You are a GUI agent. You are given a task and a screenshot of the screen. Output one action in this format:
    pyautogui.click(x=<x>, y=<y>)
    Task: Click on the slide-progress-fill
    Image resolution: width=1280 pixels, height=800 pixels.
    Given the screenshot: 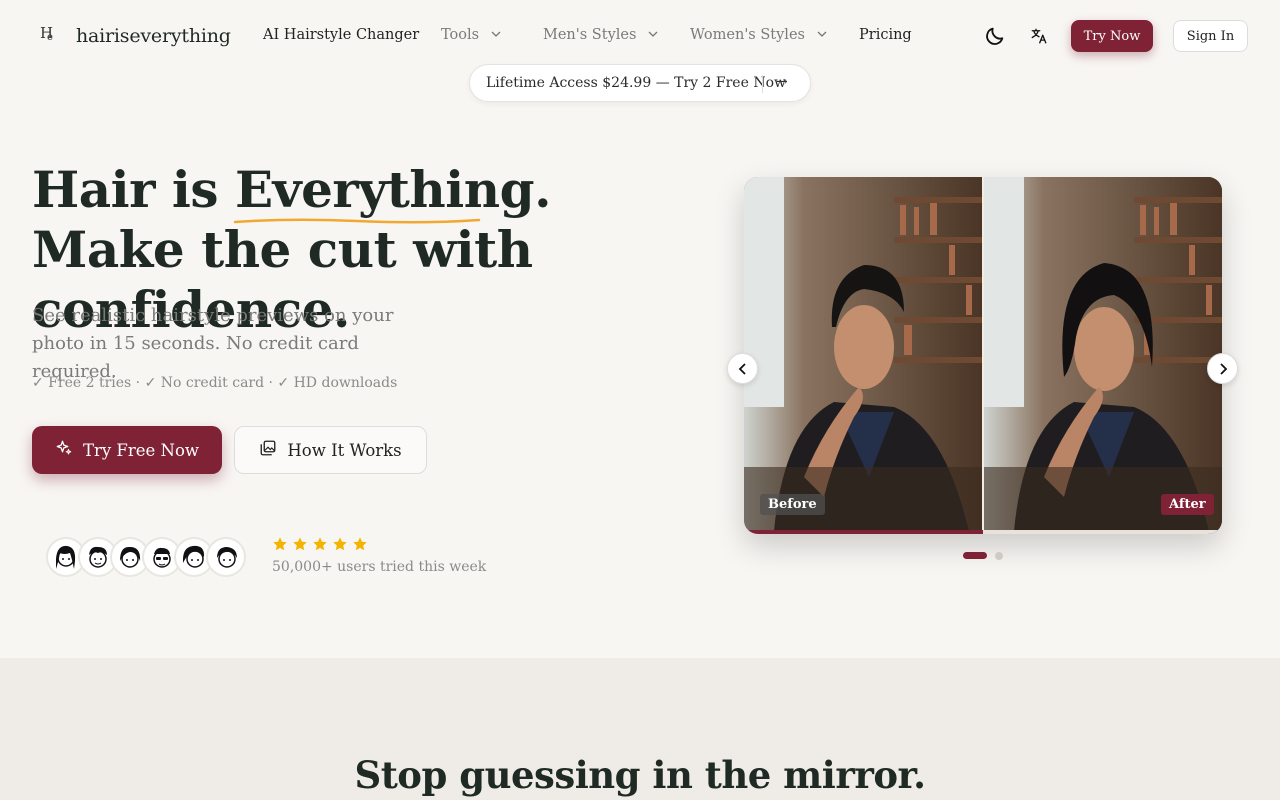 What is the action you would take?
    pyautogui.click(x=863, y=532)
    